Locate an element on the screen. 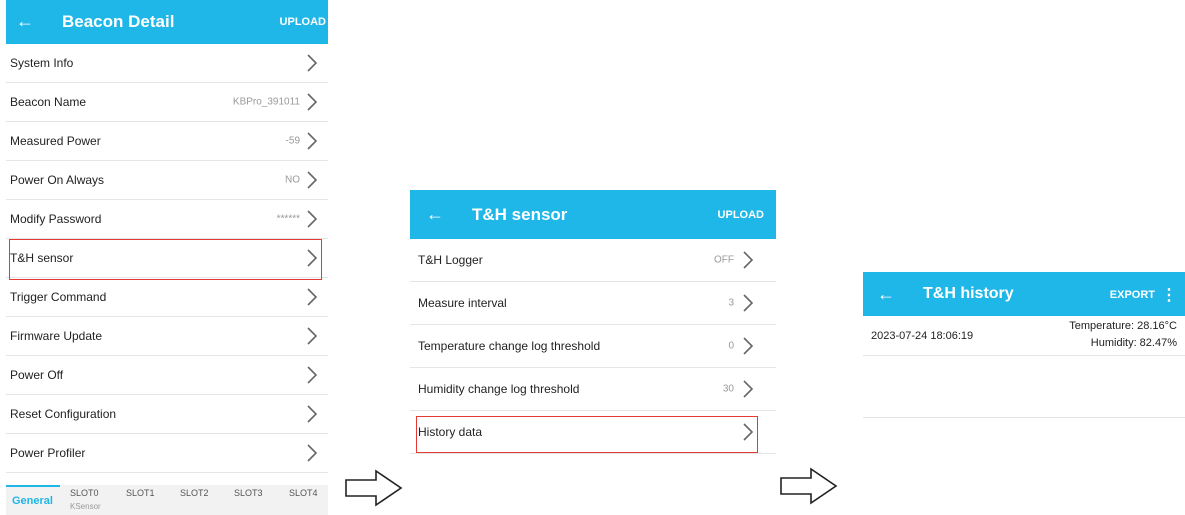 This screenshot has height=515, width=1185. setting-value: OFF is located at coordinates (724, 260).